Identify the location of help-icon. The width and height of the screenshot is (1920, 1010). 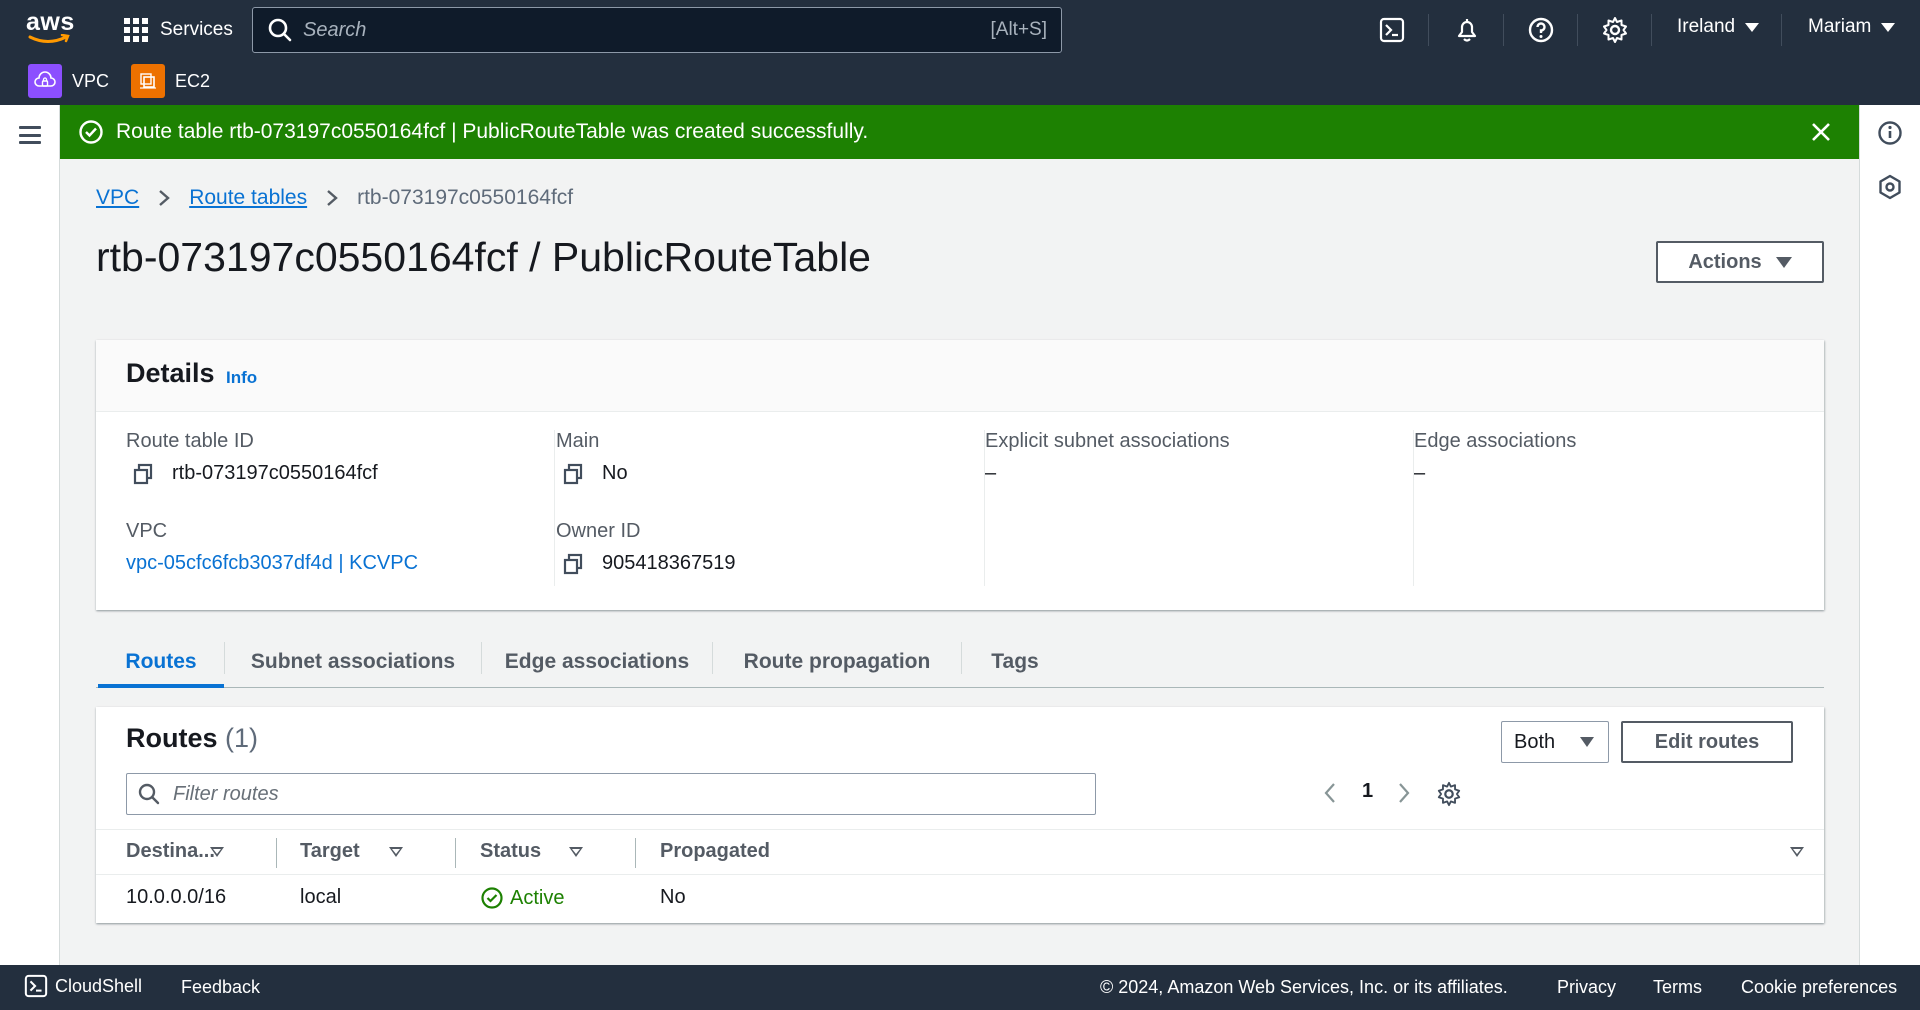
(1541, 30).